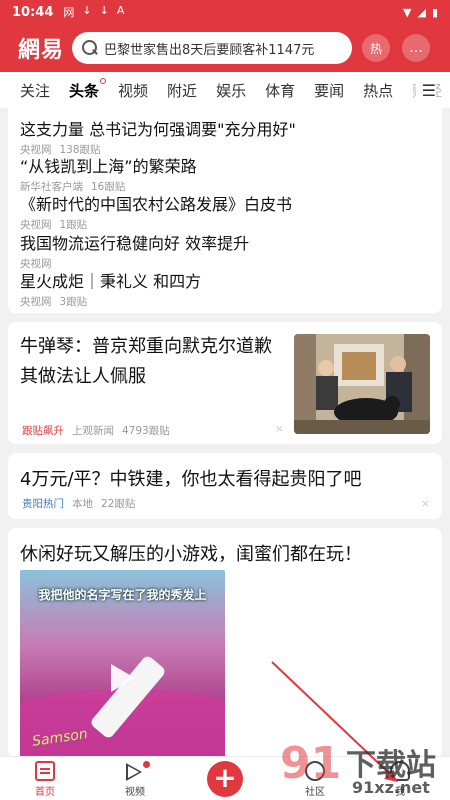 Image resolution: width=450 pixels, height=800 pixels. What do you see at coordinates (225, 779) in the screenshot?
I see `publish-button: +` at bounding box center [225, 779].